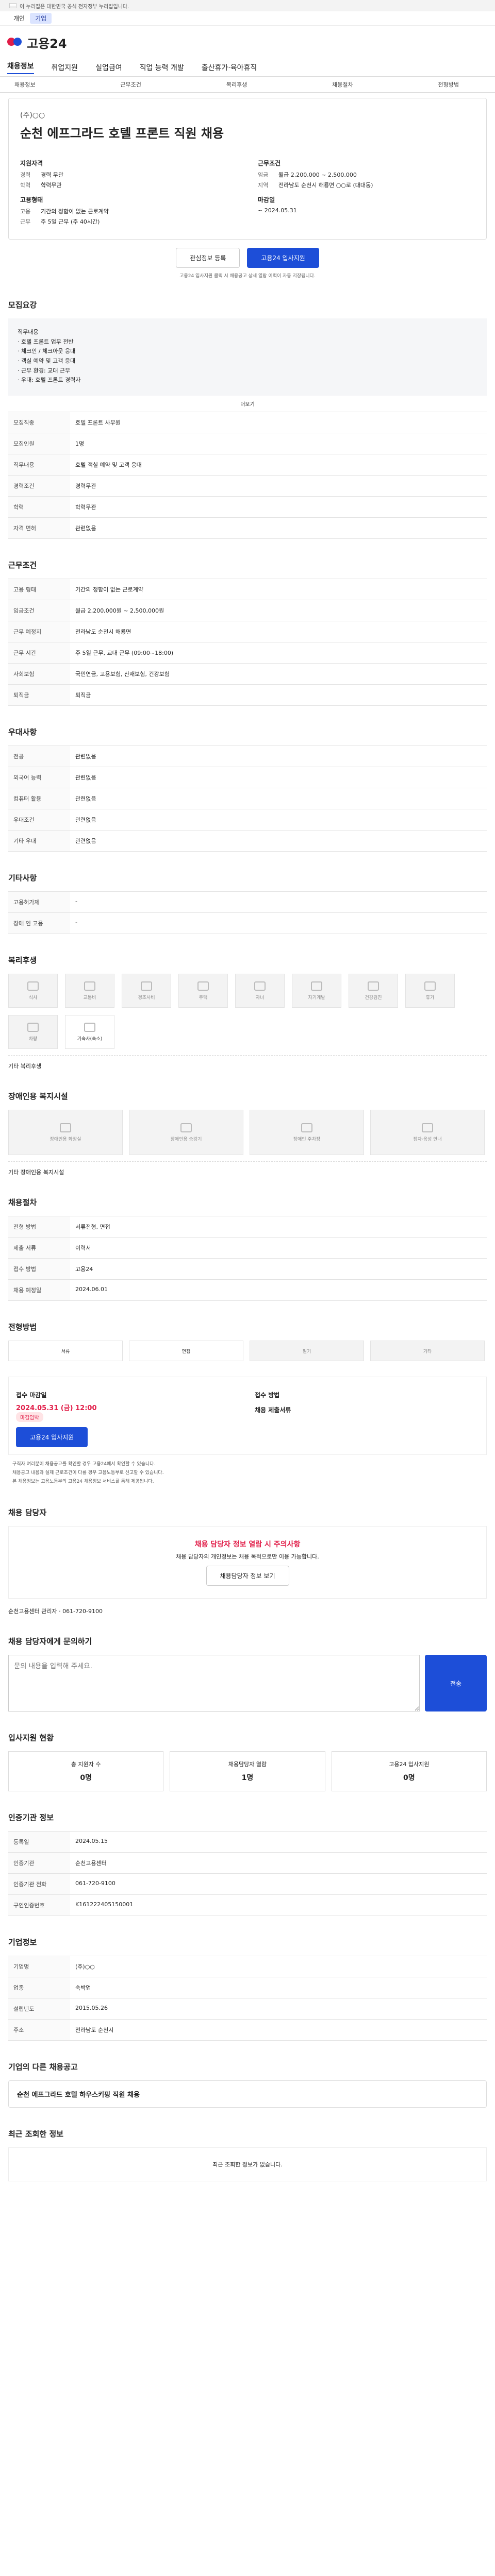 The width and height of the screenshot is (495, 2576). What do you see at coordinates (247, 507) in the screenshot?
I see `table-row: 학력 학력무관` at bounding box center [247, 507].